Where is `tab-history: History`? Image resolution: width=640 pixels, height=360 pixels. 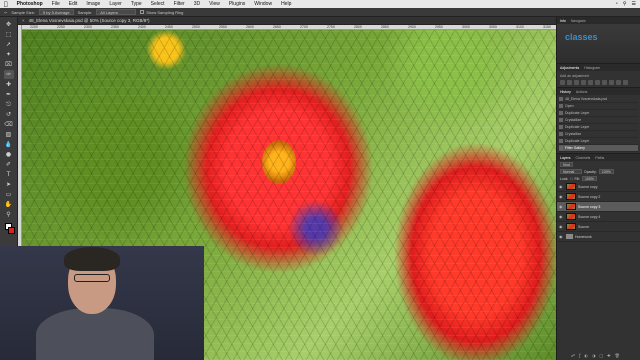
tab-history: History is located at coordinates (565, 92).